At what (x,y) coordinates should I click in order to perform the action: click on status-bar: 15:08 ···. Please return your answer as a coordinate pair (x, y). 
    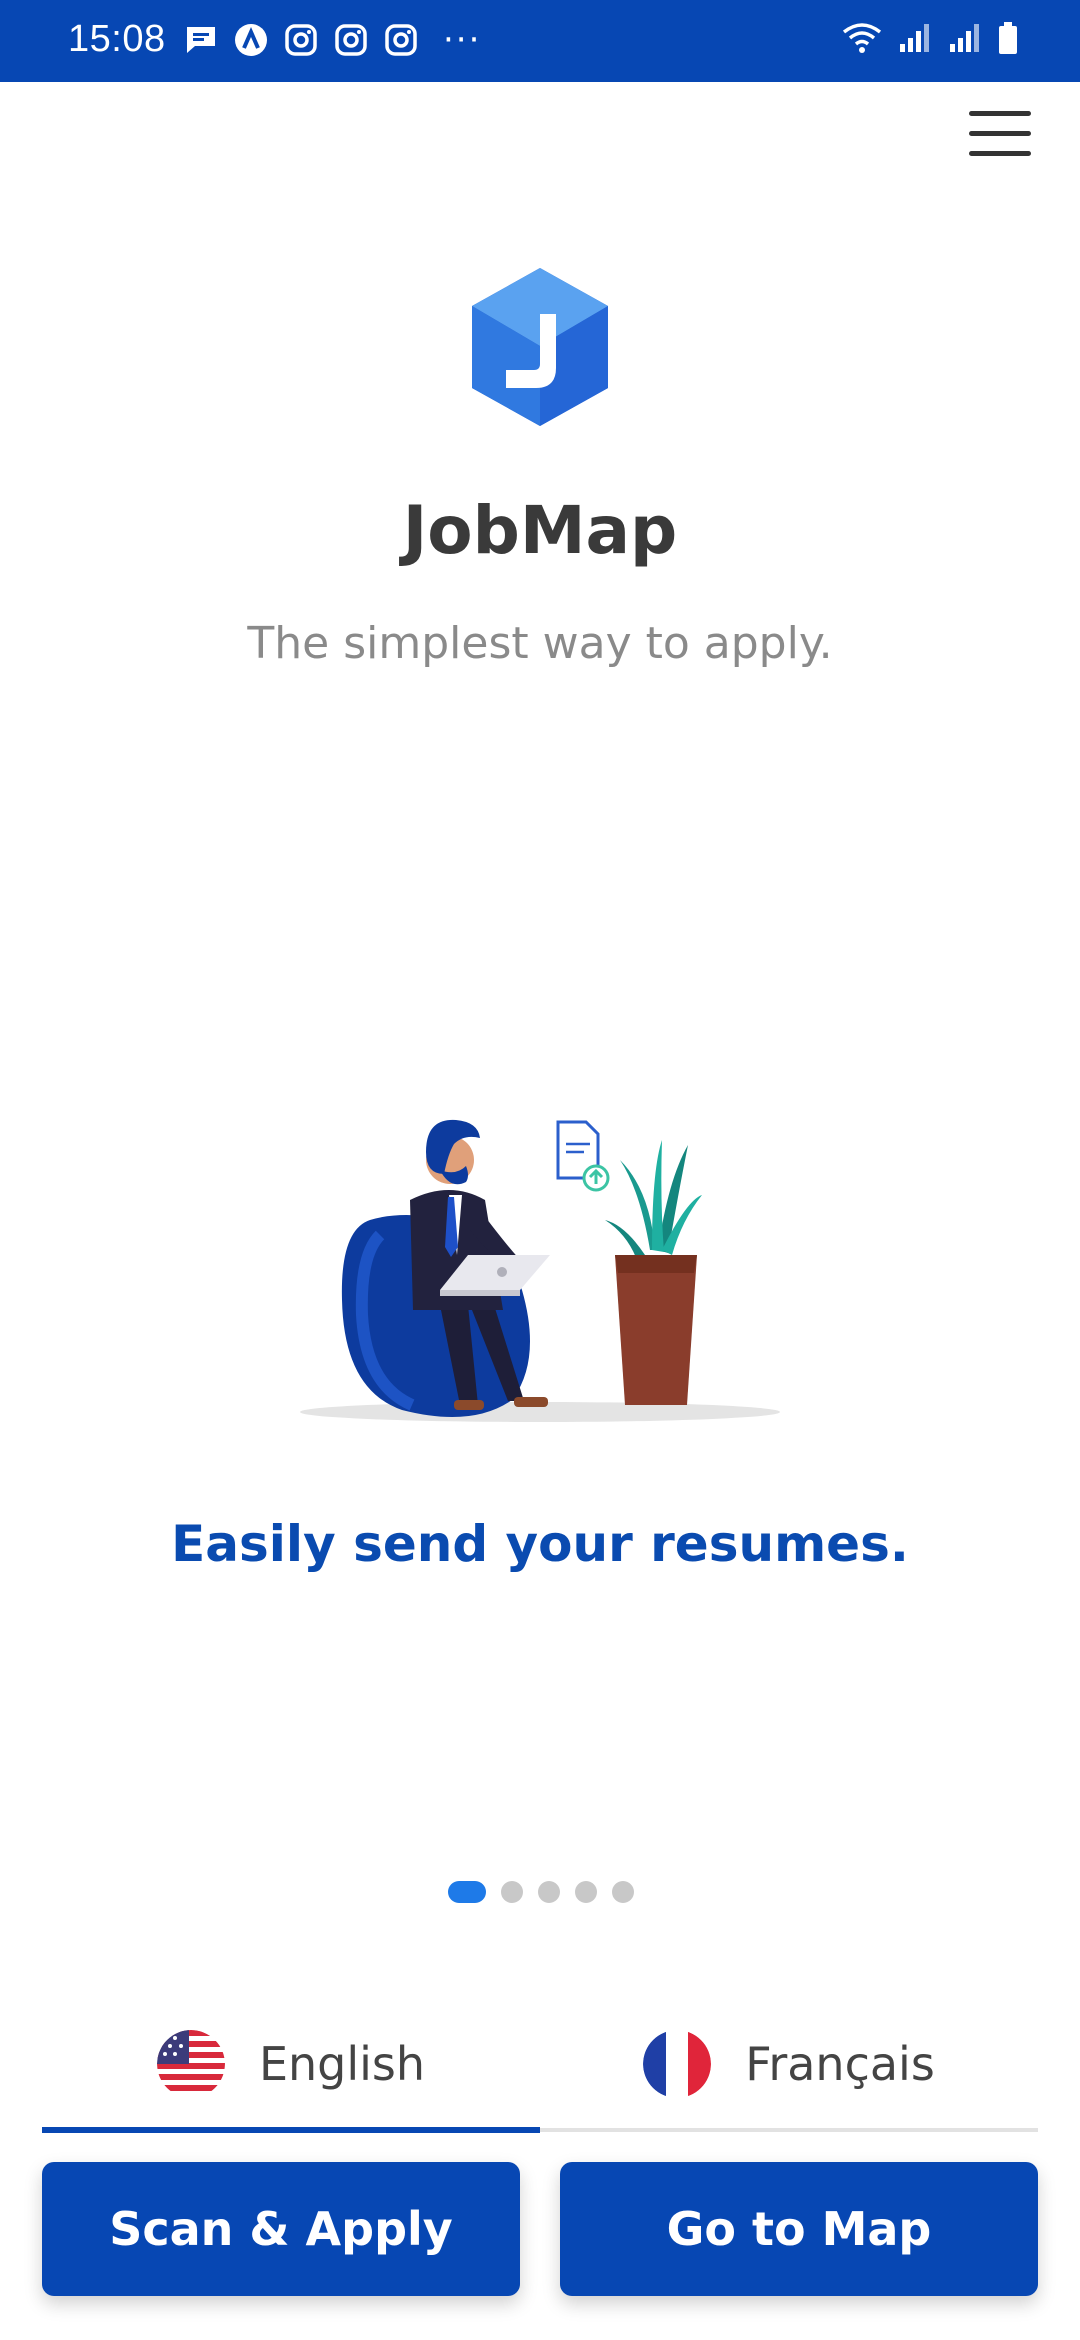
    Looking at the image, I should click on (540, 41).